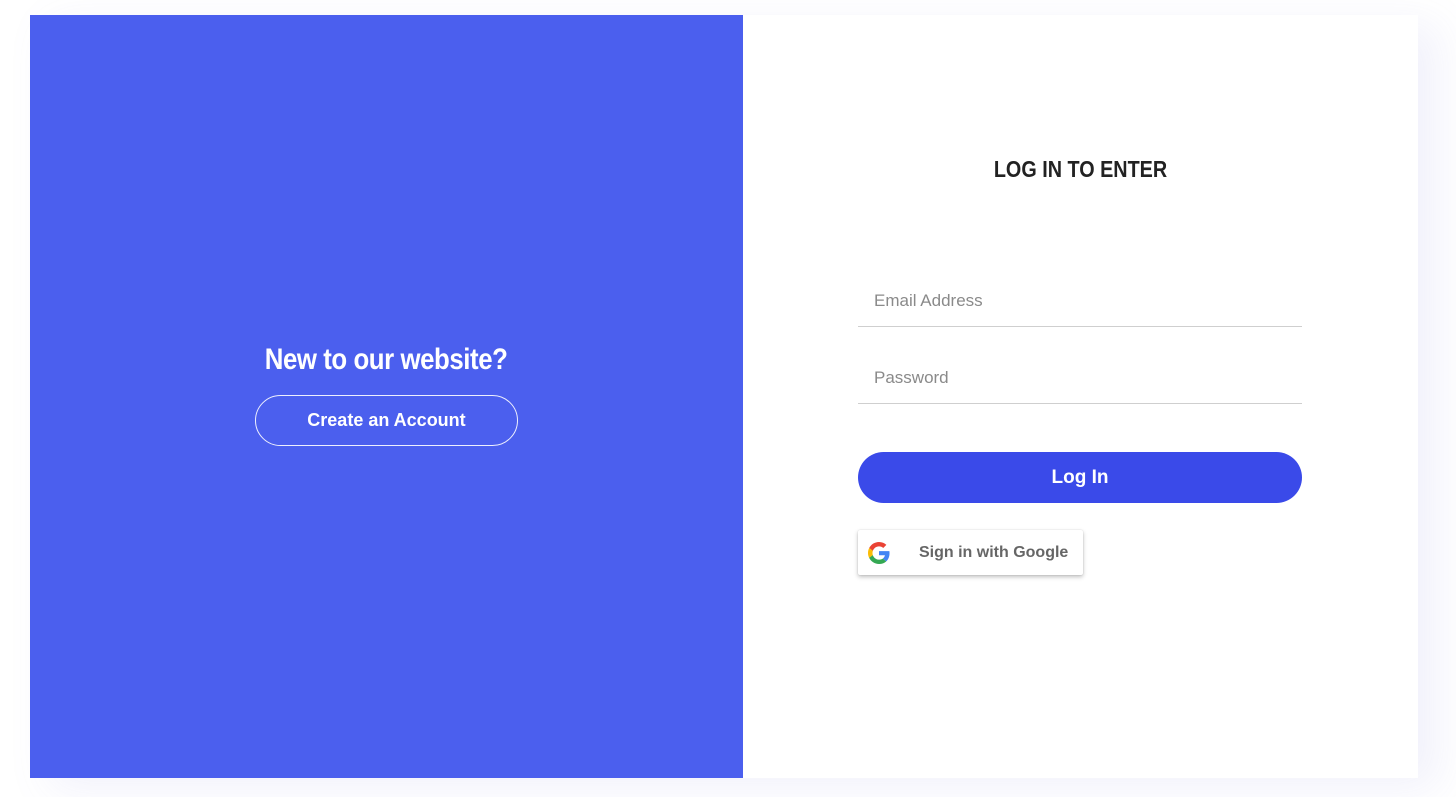  I want to click on google-signin-label: Sign in with Google, so click(994, 552).